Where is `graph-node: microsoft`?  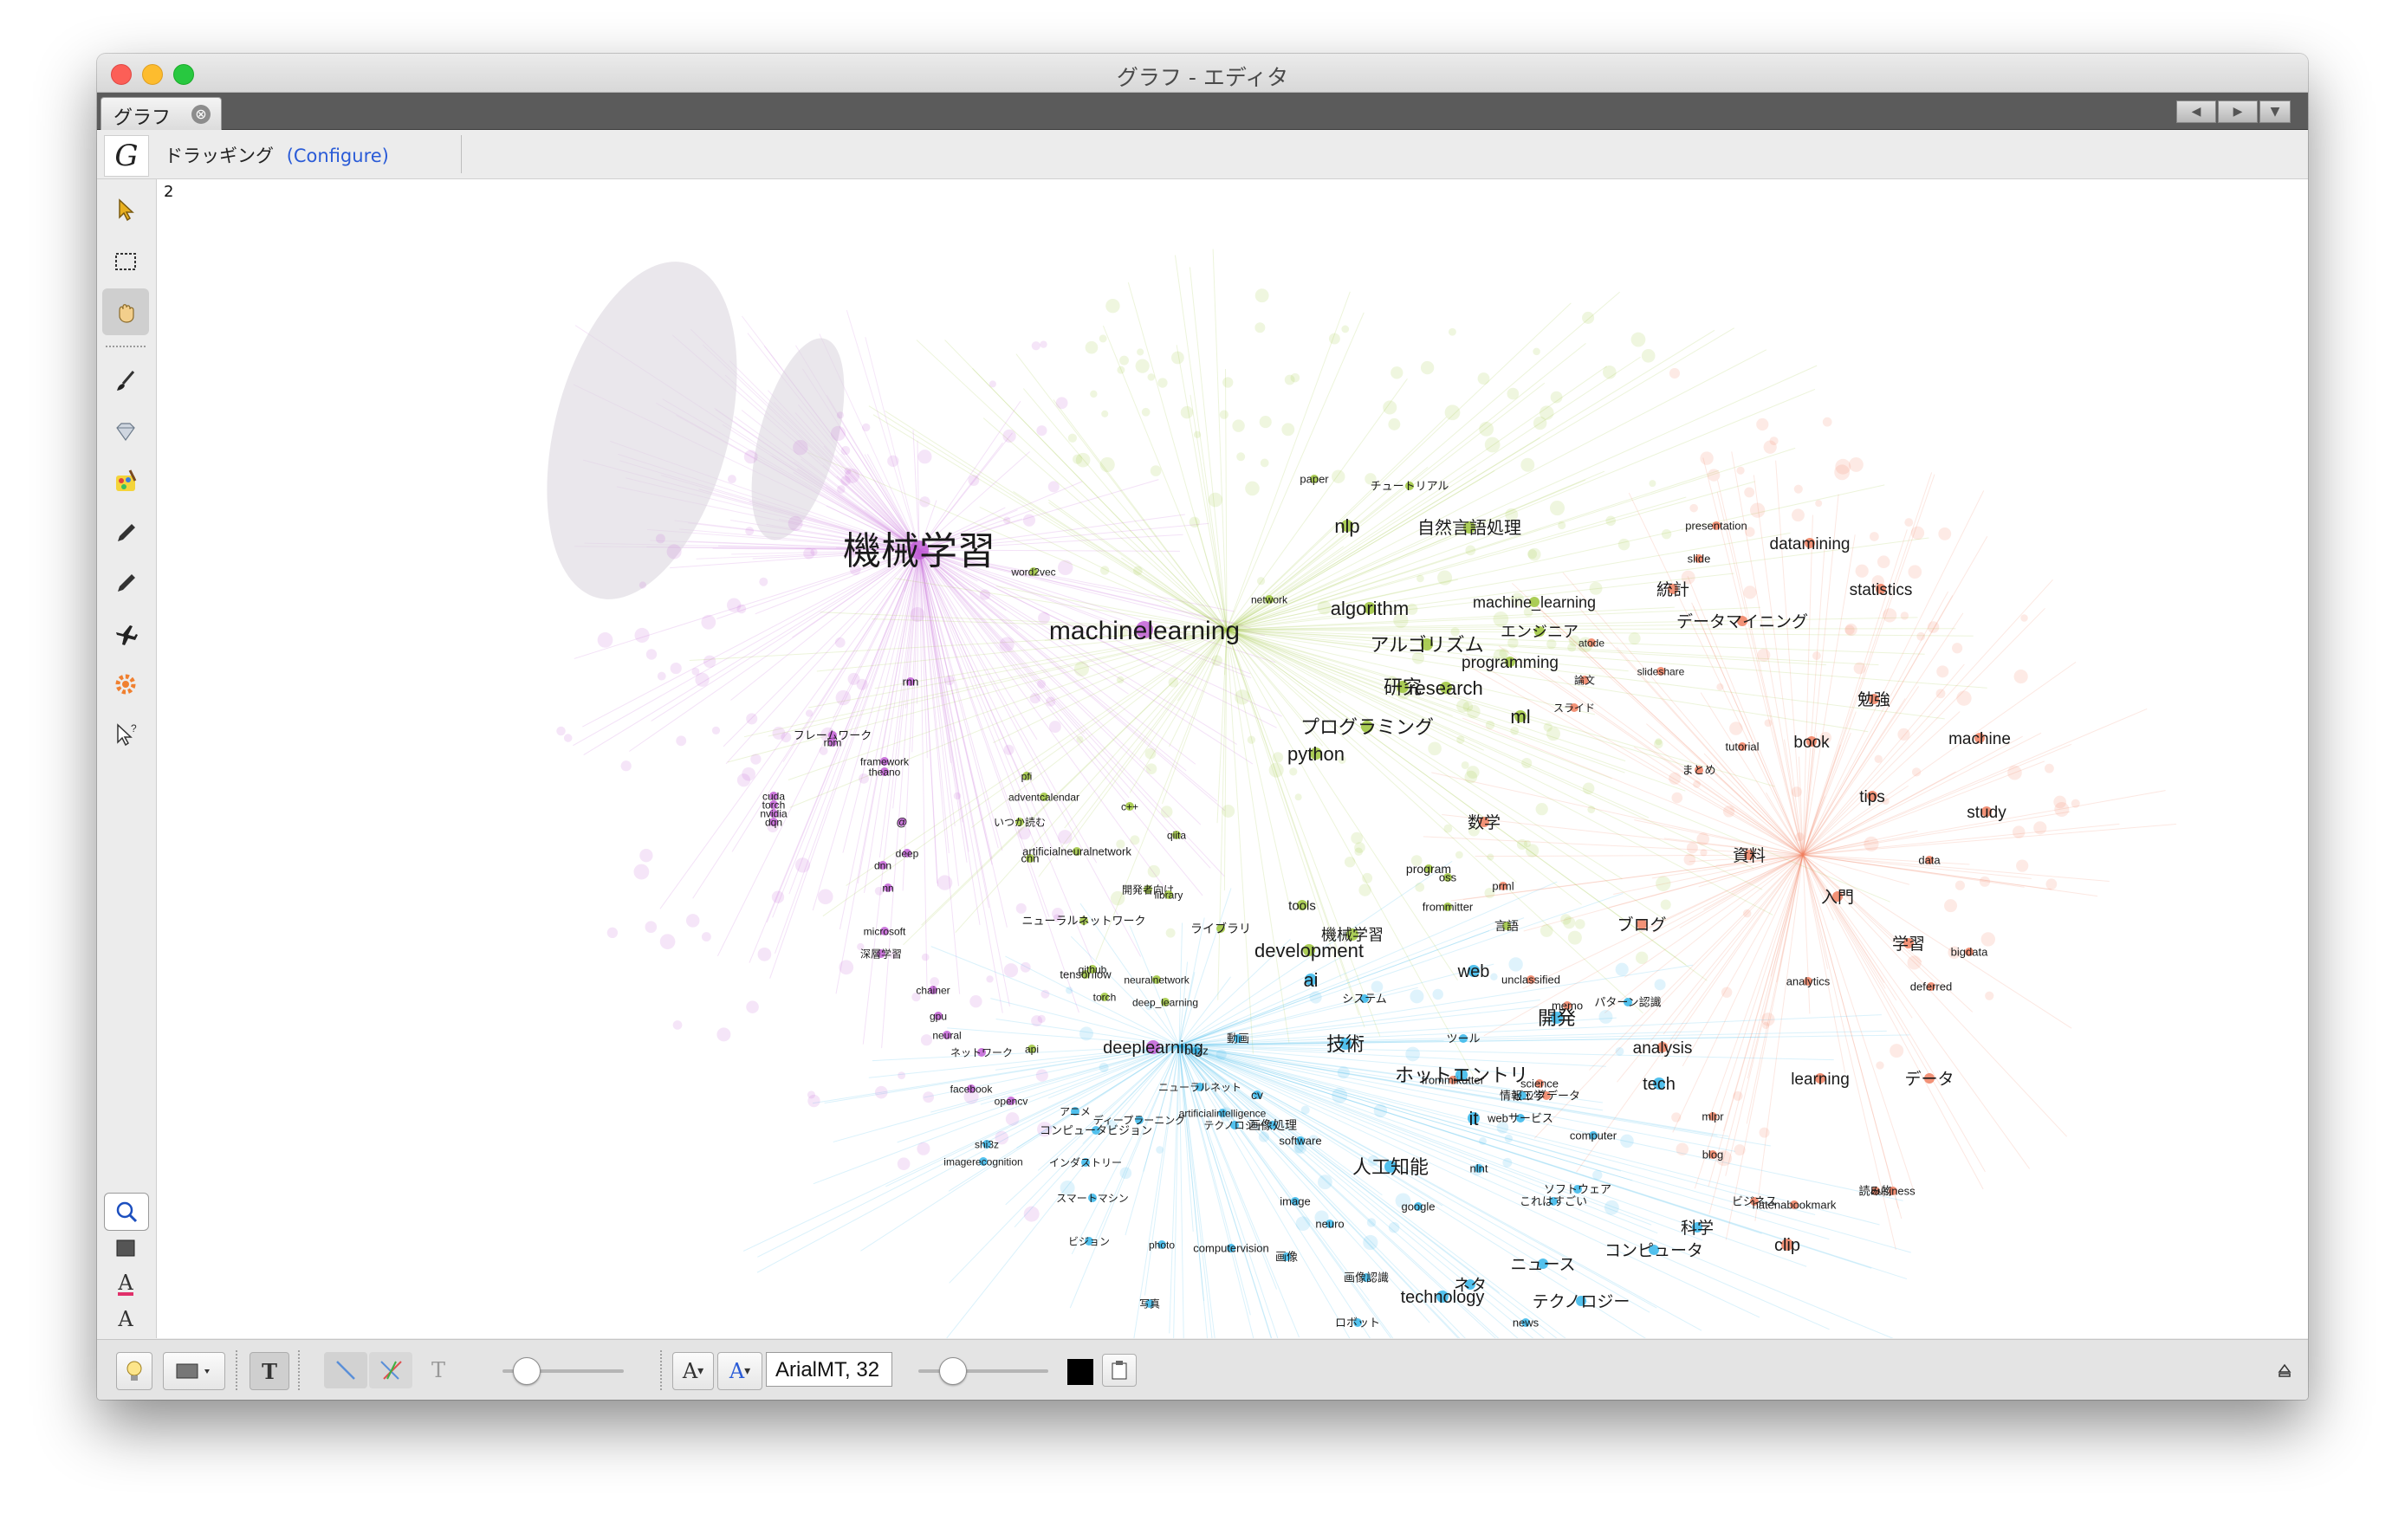 graph-node: microsoft is located at coordinates (885, 931).